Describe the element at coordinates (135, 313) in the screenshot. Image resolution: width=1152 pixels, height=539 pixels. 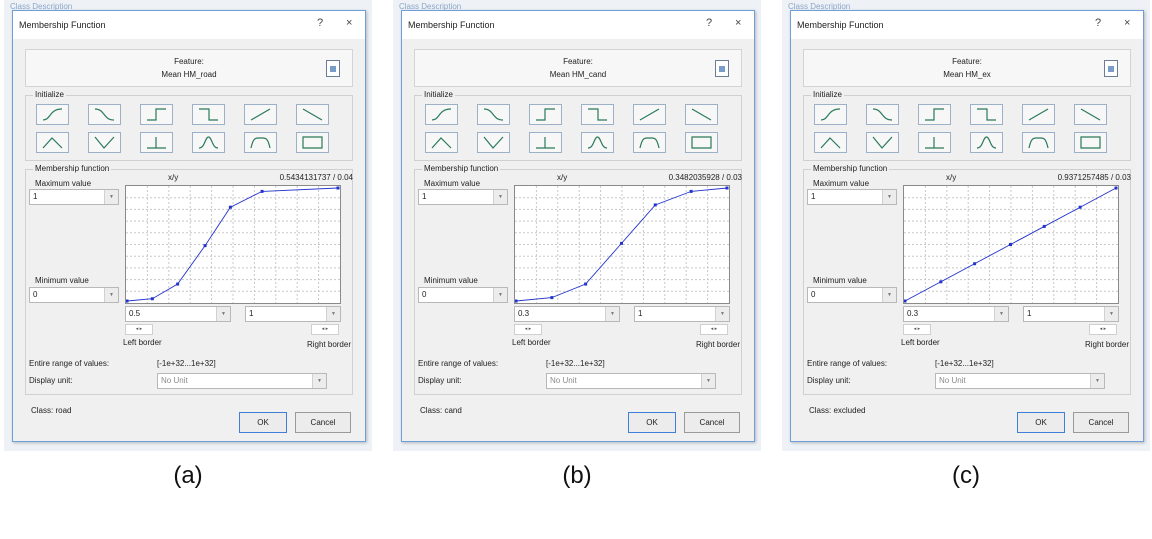
I see `left-border-value: 0.5` at that location.